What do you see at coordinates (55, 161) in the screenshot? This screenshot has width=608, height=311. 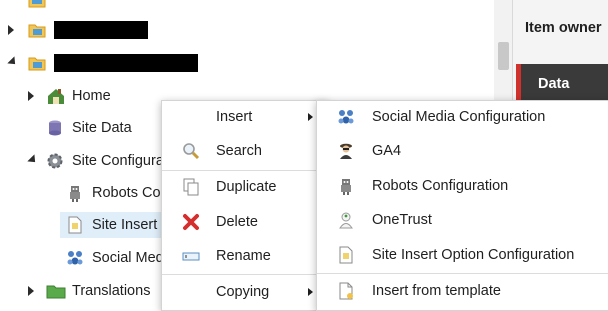 I see `gear-icon` at bounding box center [55, 161].